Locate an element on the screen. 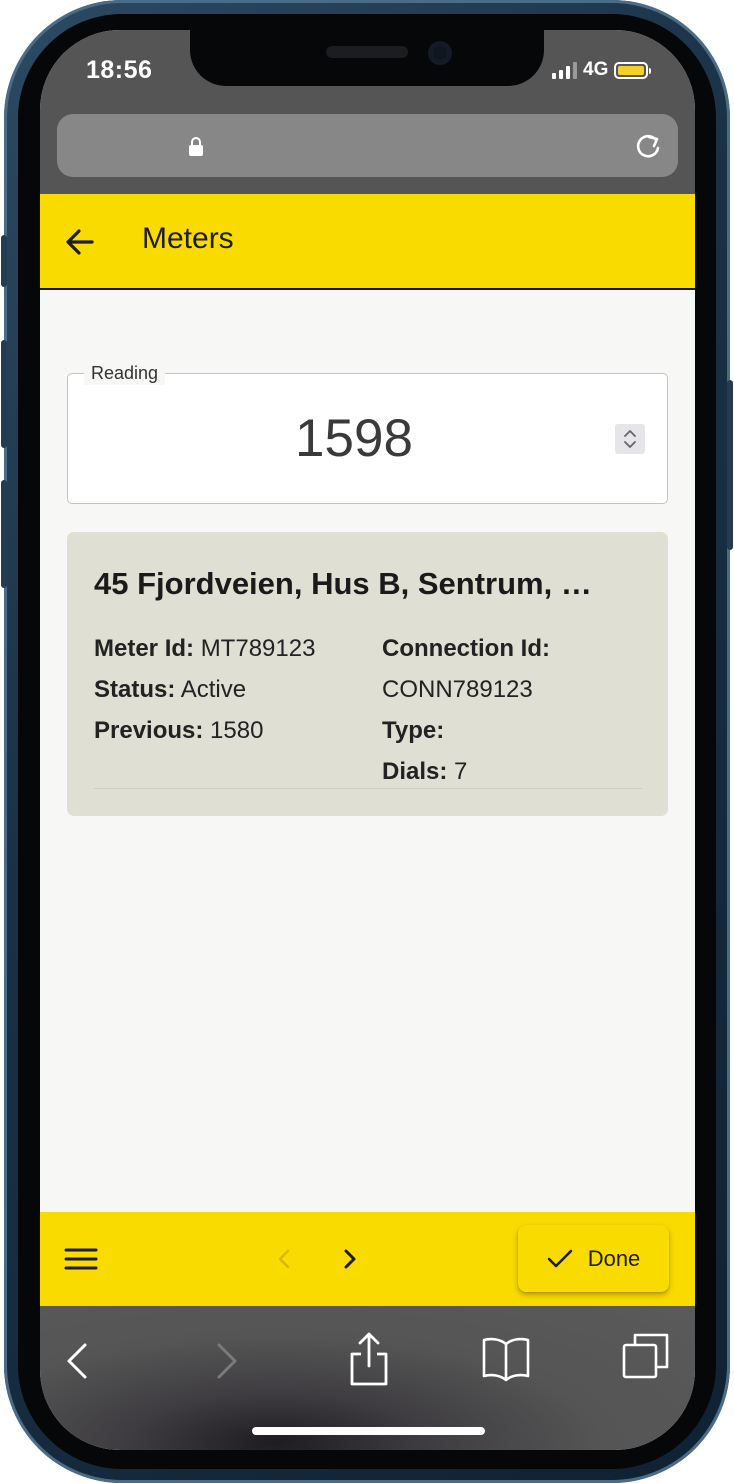  browser-bottom-toolbar is located at coordinates (367, 1378).